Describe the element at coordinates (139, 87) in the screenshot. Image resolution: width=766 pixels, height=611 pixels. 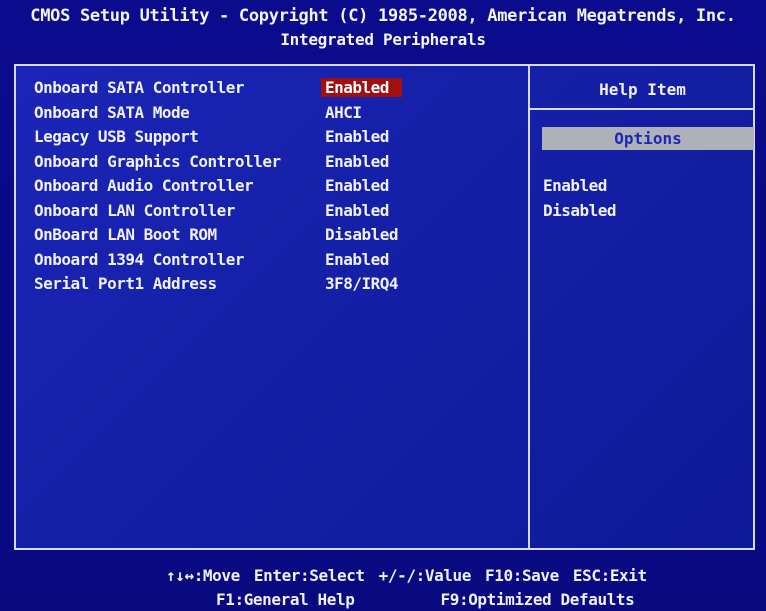
I see `setting-label: Onboard SATA Controller` at that location.